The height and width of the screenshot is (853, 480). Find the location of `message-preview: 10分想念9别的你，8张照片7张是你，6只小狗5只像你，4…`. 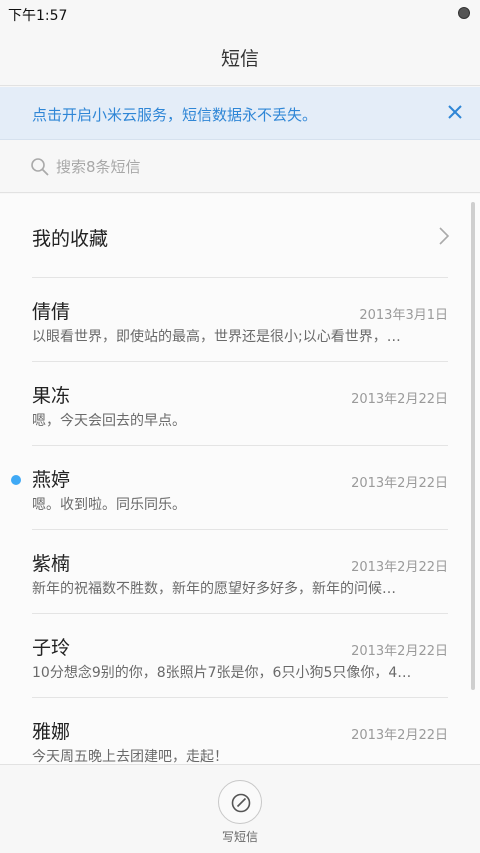

message-preview: 10分想念9别的你，8张照片7张是你，6只小狗5只像你，4… is located at coordinates (222, 673).